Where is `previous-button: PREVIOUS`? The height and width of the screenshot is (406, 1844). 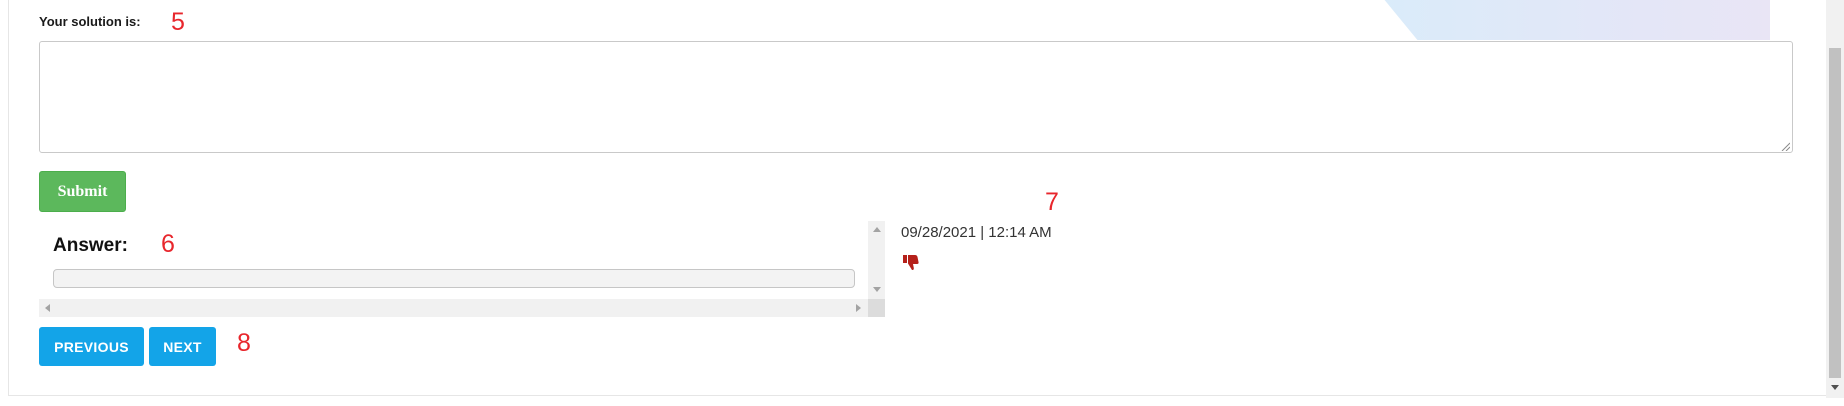
previous-button: PREVIOUS is located at coordinates (91, 346).